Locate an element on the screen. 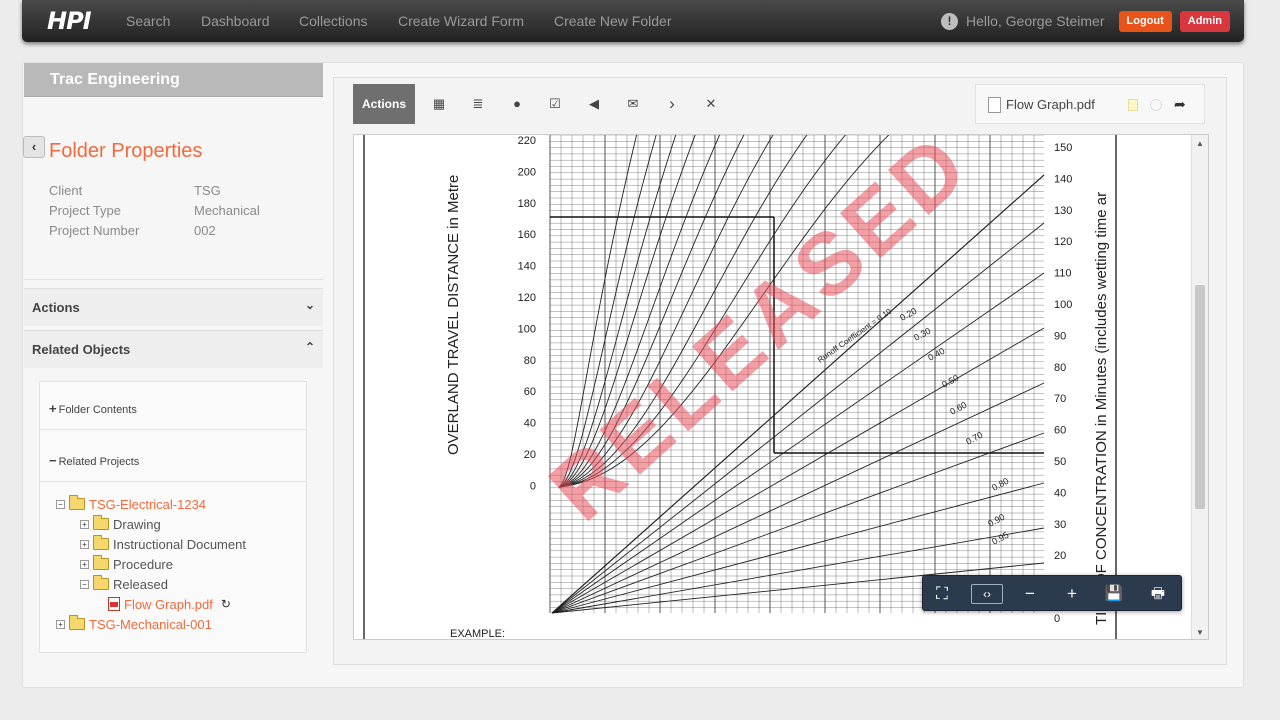 The height and width of the screenshot is (720, 1280). print-icon: 🖶 is located at coordinates (1158, 594).